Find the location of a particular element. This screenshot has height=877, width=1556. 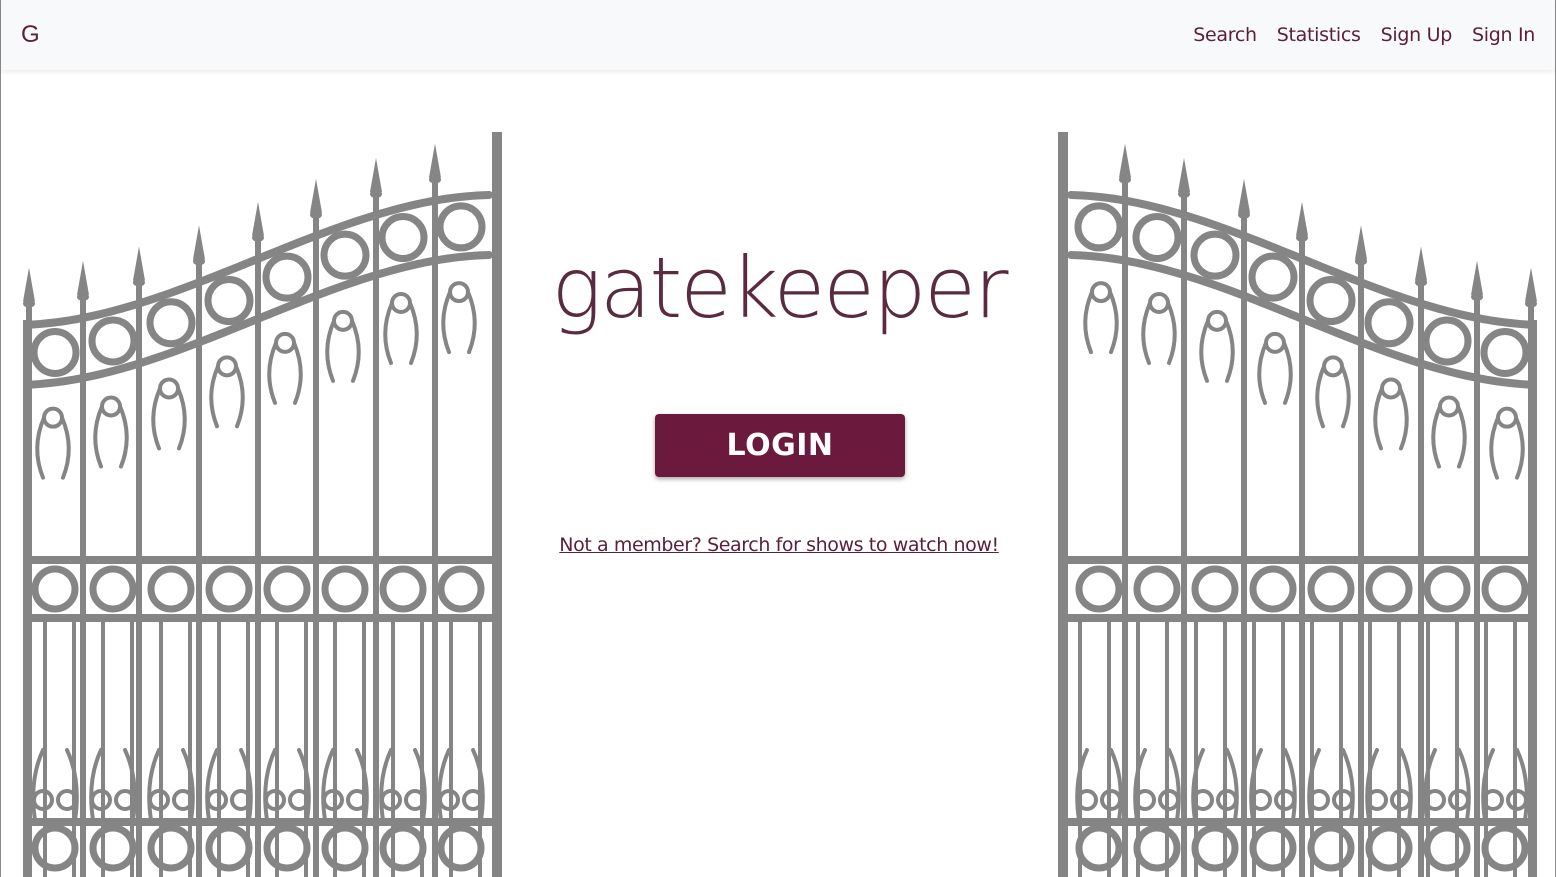

nav-link-search: Search is located at coordinates (1225, 35).